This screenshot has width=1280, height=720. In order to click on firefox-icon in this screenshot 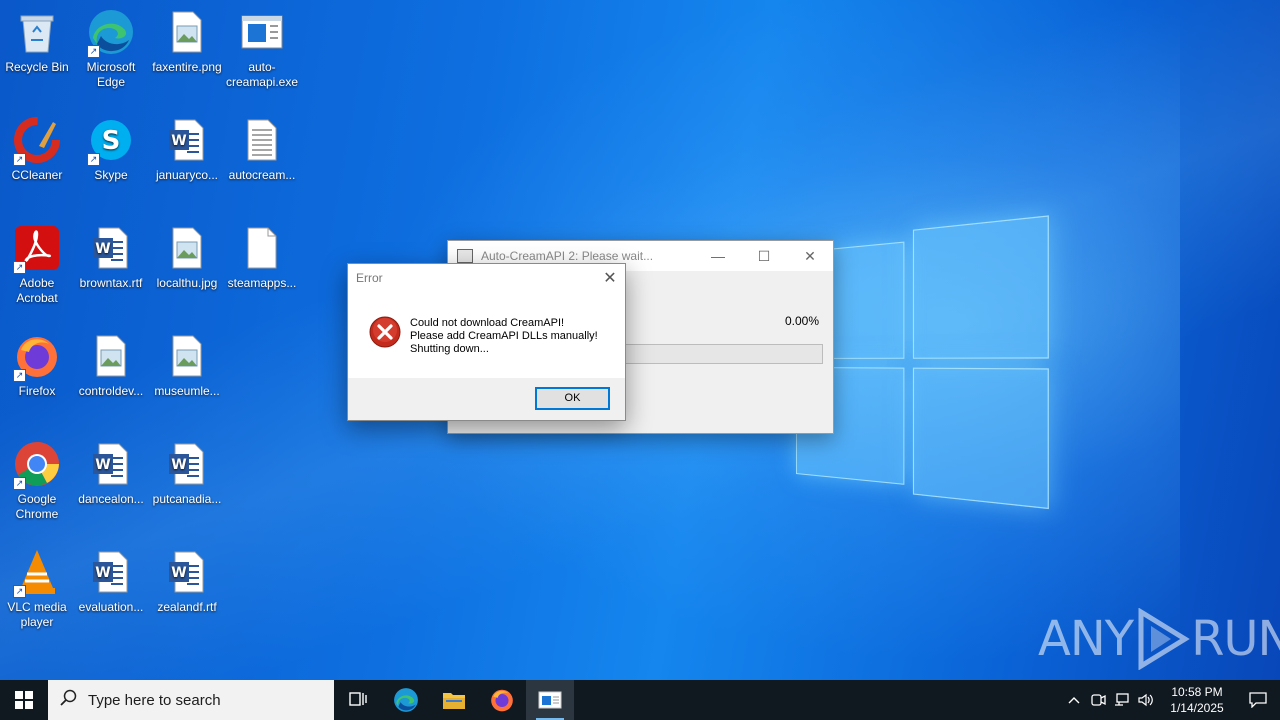, I will do `click(502, 700)`.